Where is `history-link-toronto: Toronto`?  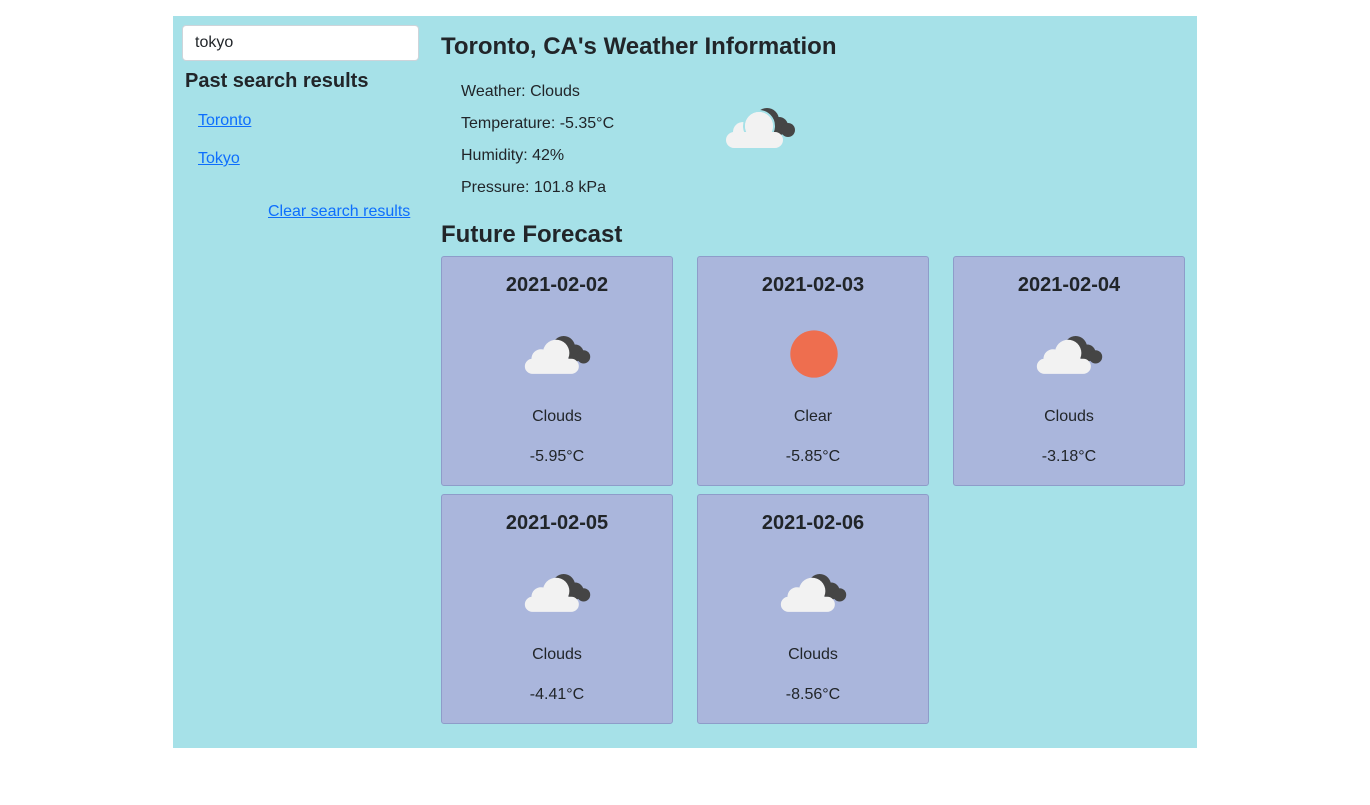 history-link-toronto: Toronto is located at coordinates (224, 121).